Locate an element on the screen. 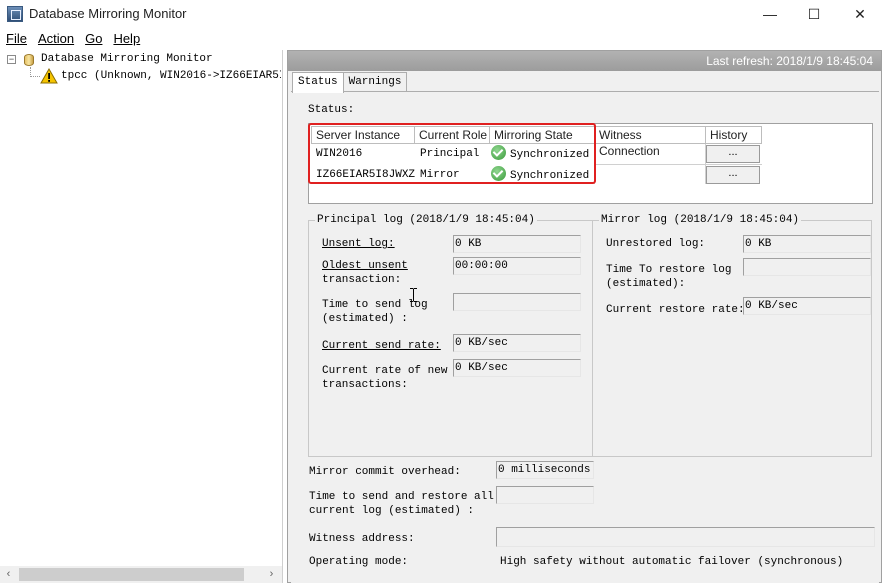 The height and width of the screenshot is (586, 885). principal-log-title: Principal log (2018/1/9 18:45:04) is located at coordinates (426, 220).